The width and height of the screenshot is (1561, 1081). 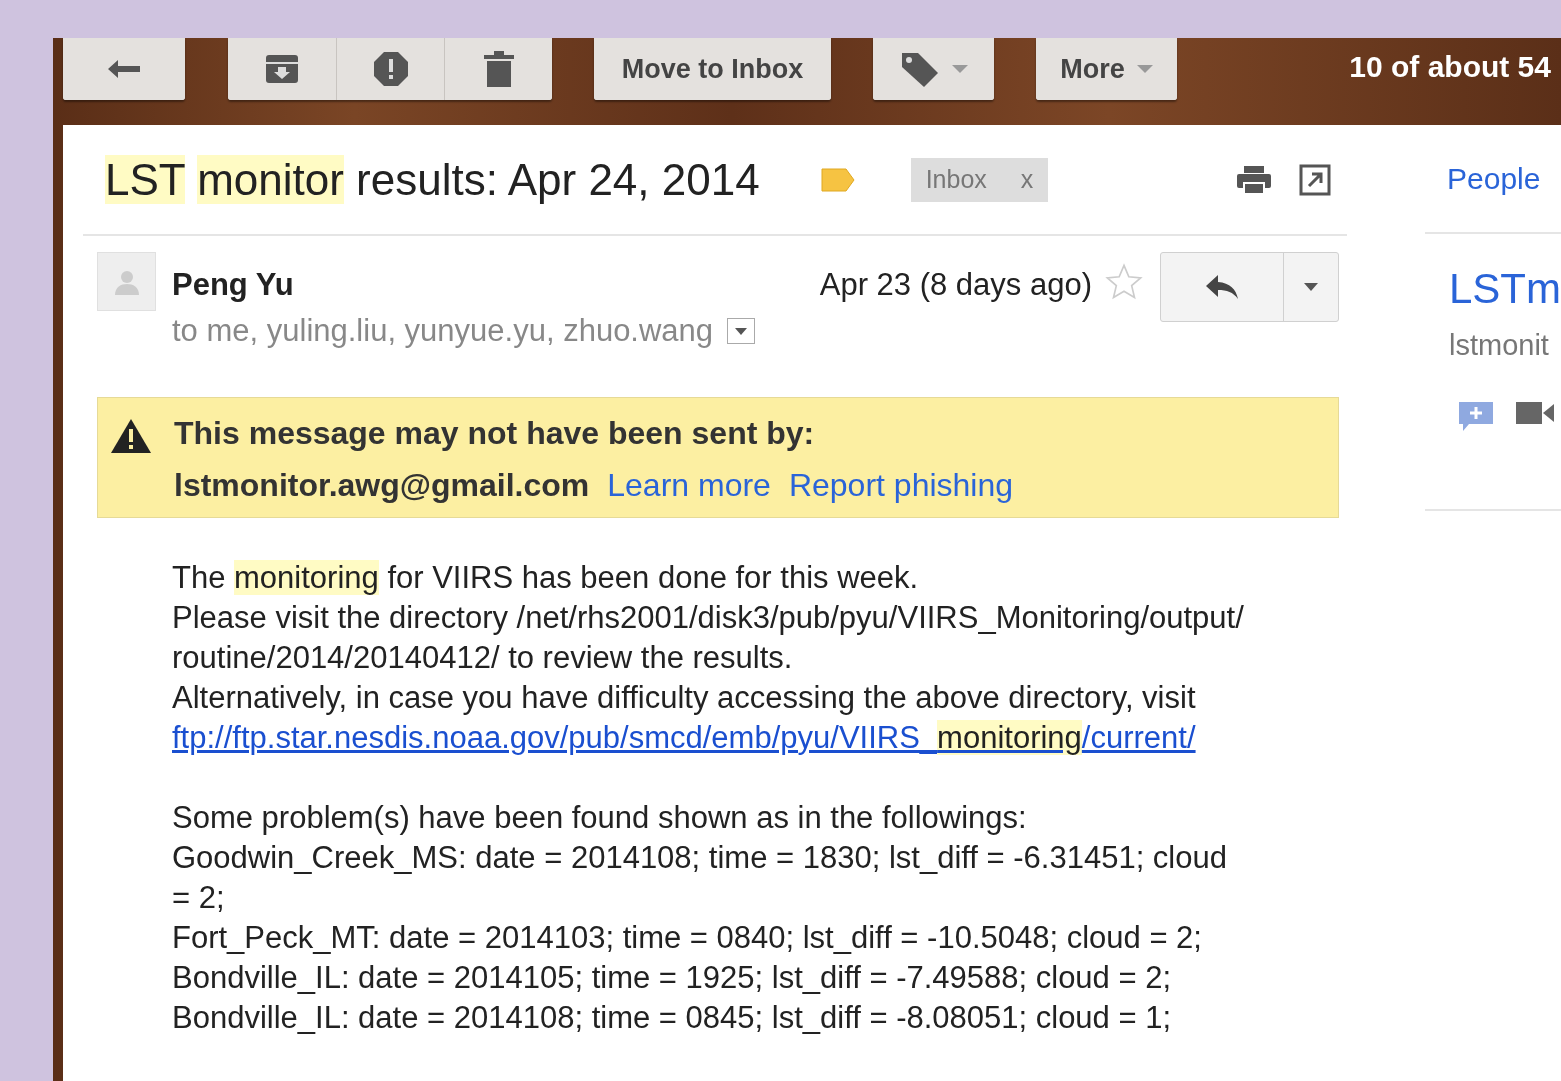 I want to click on body-text-line: Goodwin_Creek_MS: date = 2014108; time = 1830; lst_diff = -6.31451; cloud, so click(x=699, y=857).